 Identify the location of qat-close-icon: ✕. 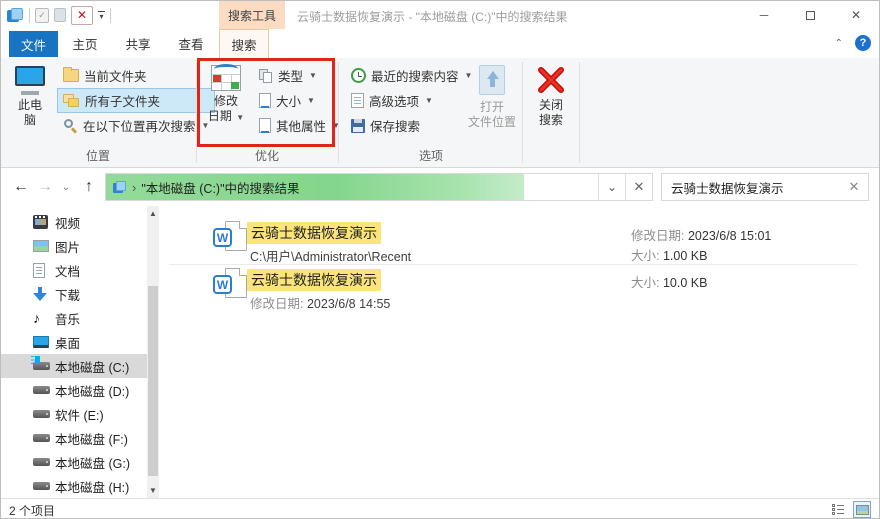
(82, 15).